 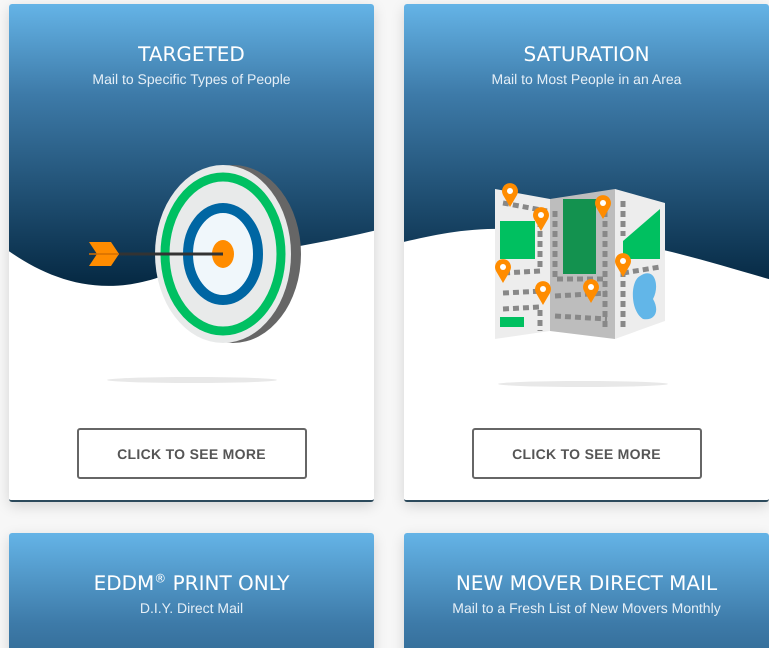 I want to click on card-subtitle: D.I.Y. Direct Mail, so click(x=191, y=608).